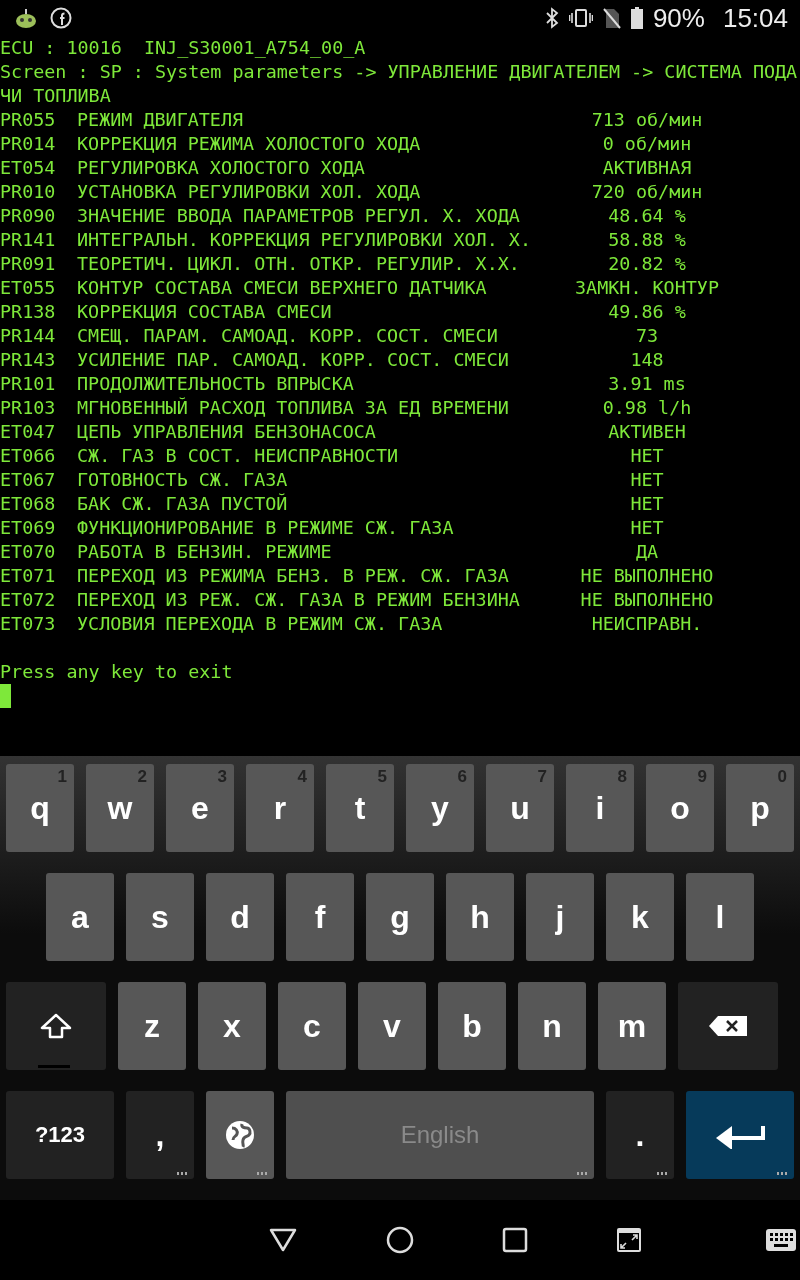 The image size is (800, 1280). Describe the element at coordinates (293, 408) in the screenshot. I see `parameter-name: МГНОВЕННЫЙ РАСХОД ТОПЛИВА ЗА ЕД ВРЕМЕНИ` at that location.